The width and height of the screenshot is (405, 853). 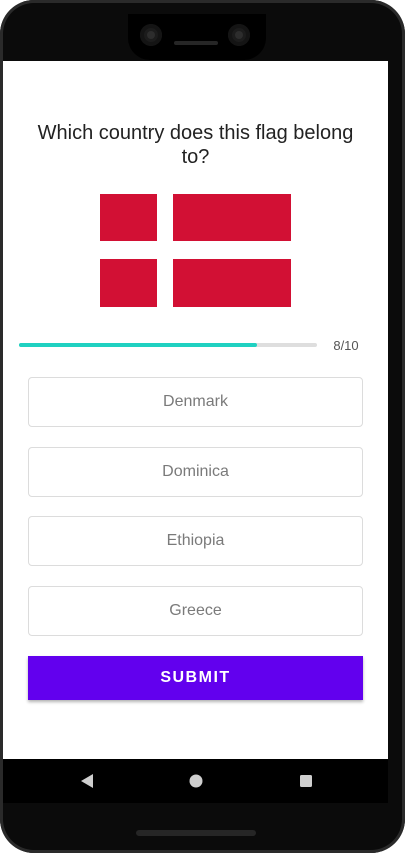 What do you see at coordinates (138, 345) in the screenshot?
I see `progress-bar-fill` at bounding box center [138, 345].